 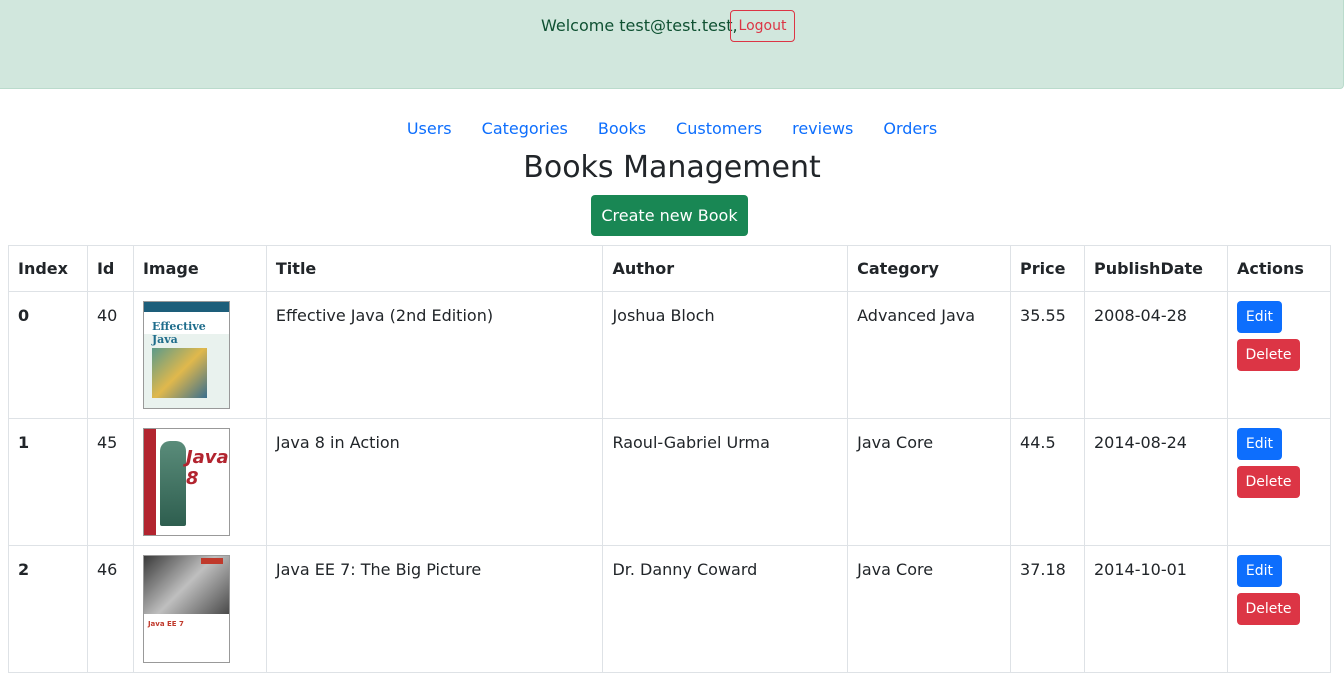 What do you see at coordinates (1047, 609) in the screenshot?
I see `cell-price: 37.18` at bounding box center [1047, 609].